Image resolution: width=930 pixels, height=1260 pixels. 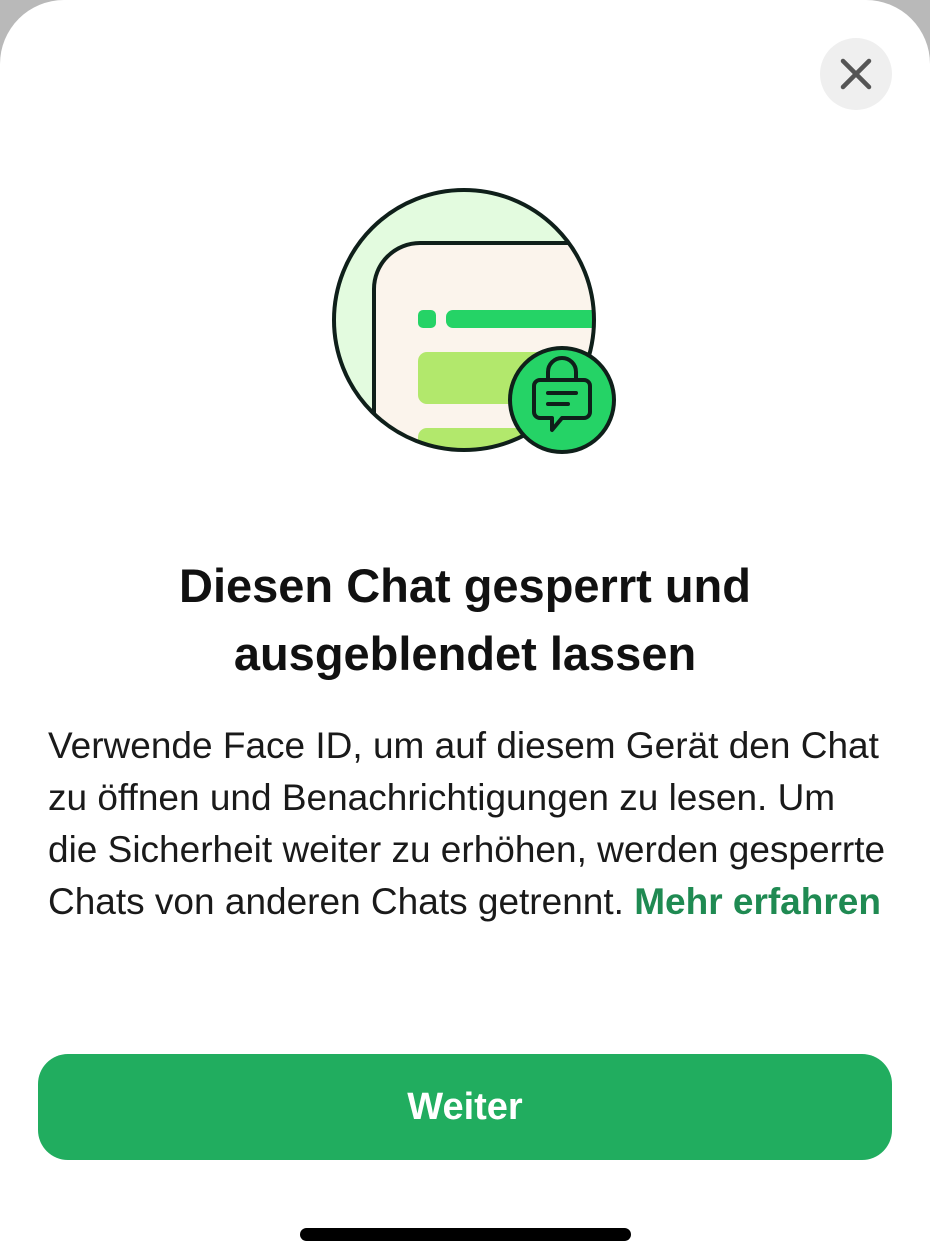 What do you see at coordinates (465, 1234) in the screenshot?
I see `home-indicator` at bounding box center [465, 1234].